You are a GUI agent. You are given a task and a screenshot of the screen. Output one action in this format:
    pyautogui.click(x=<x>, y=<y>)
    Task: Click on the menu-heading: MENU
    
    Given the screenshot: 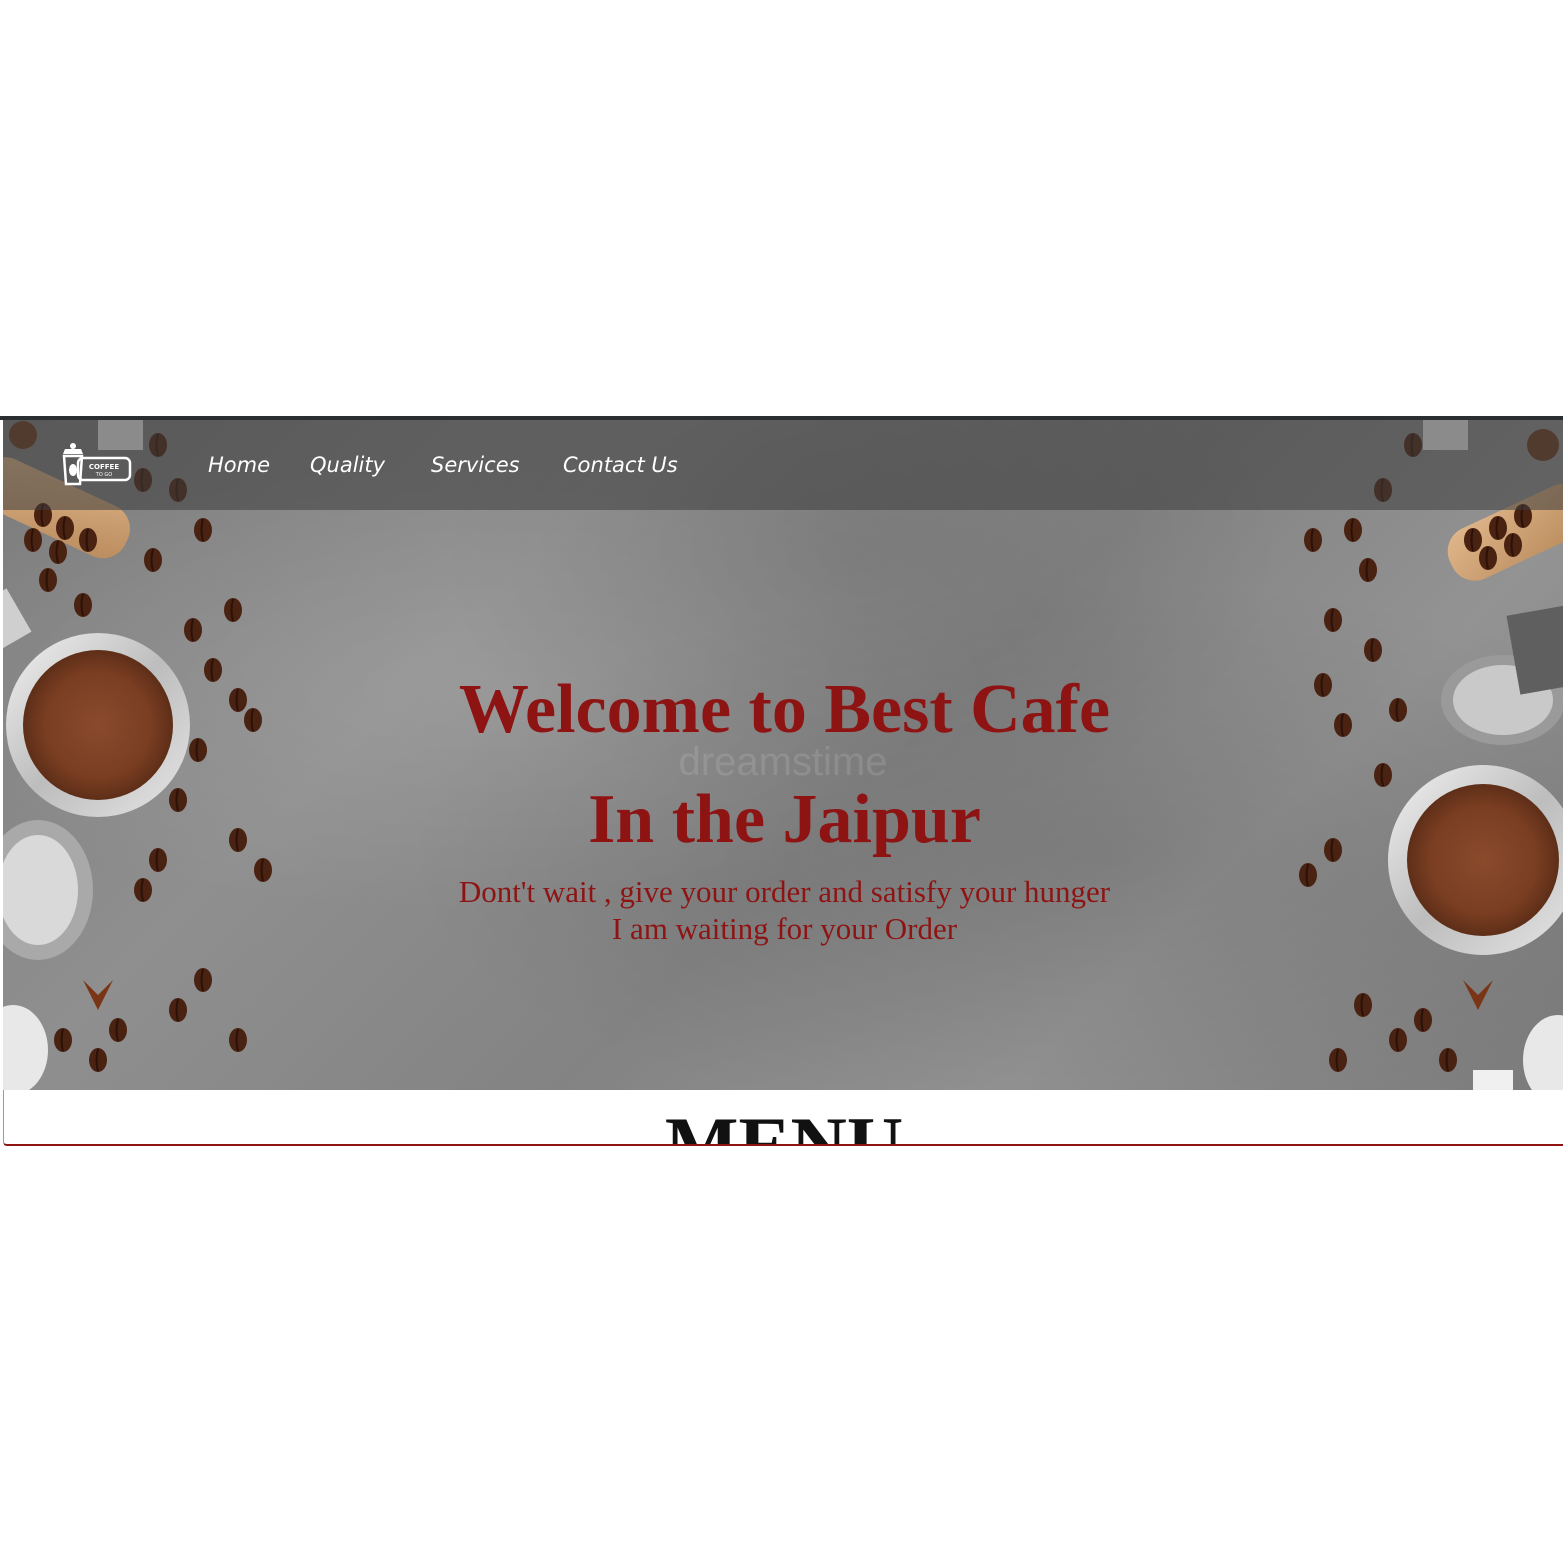 What is the action you would take?
    pyautogui.click(x=784, y=1123)
    